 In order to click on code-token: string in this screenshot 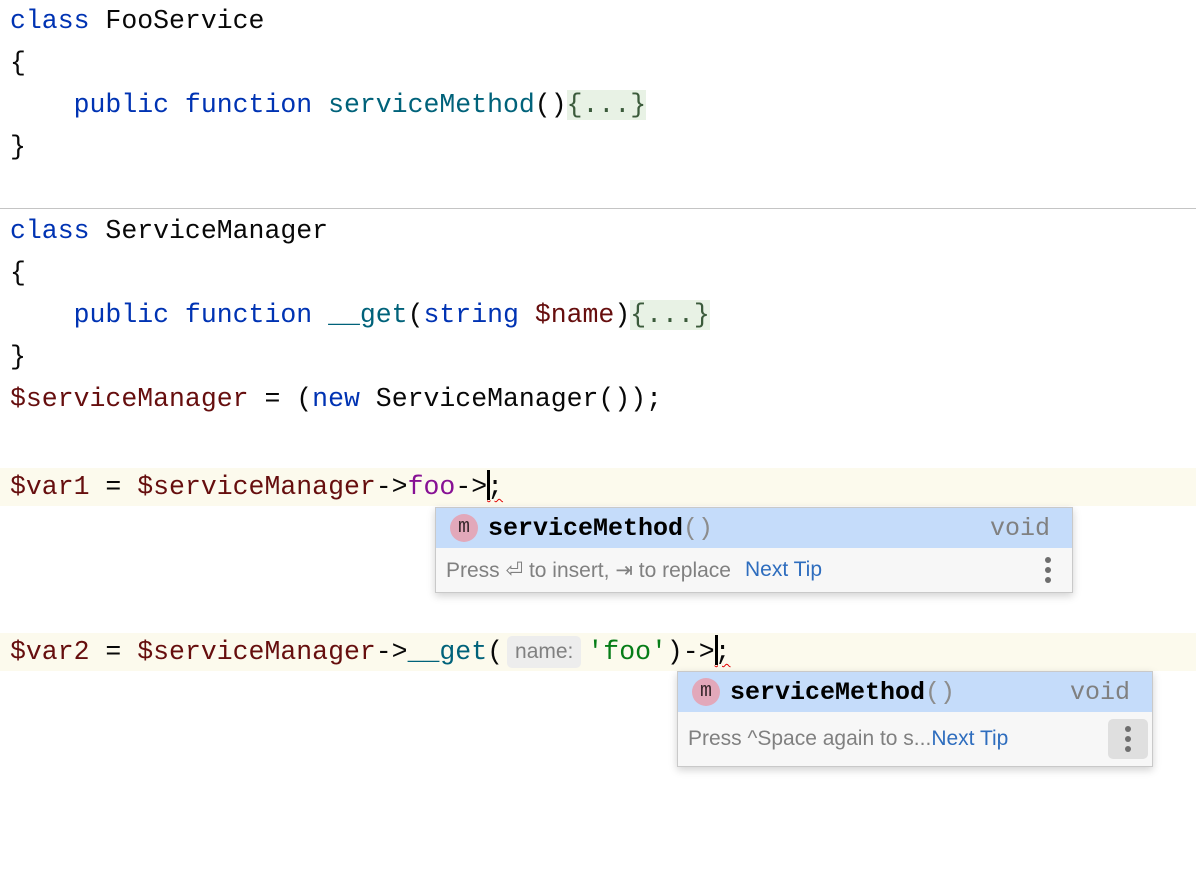, I will do `click(479, 315)`.